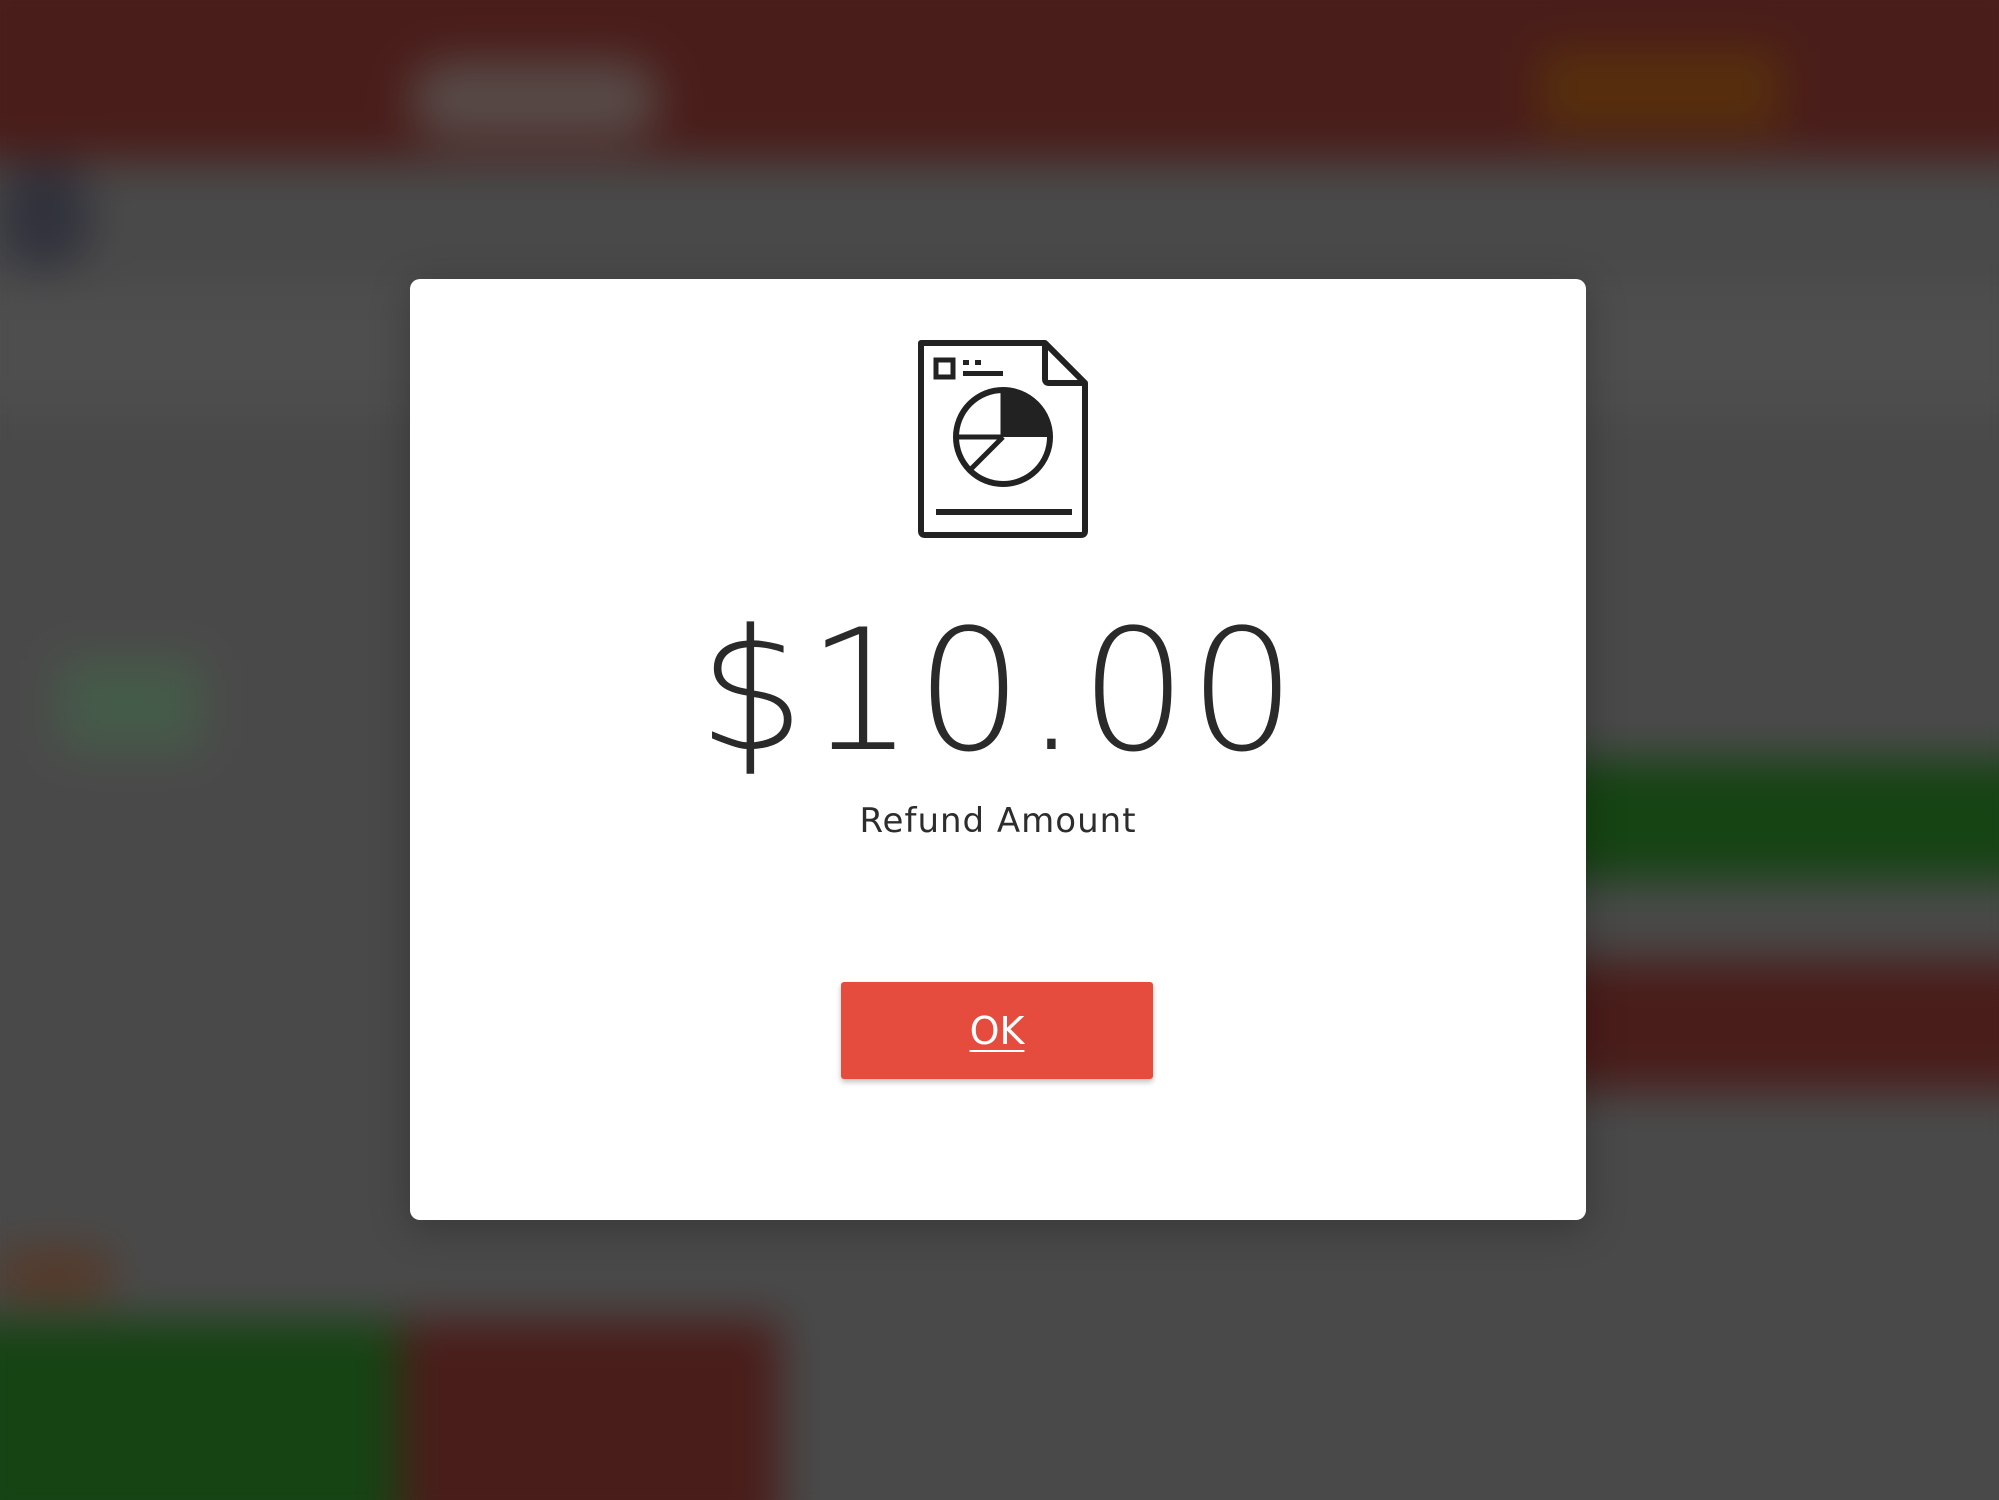  I want to click on refund-amount-label: Refund Amount, so click(998, 821).